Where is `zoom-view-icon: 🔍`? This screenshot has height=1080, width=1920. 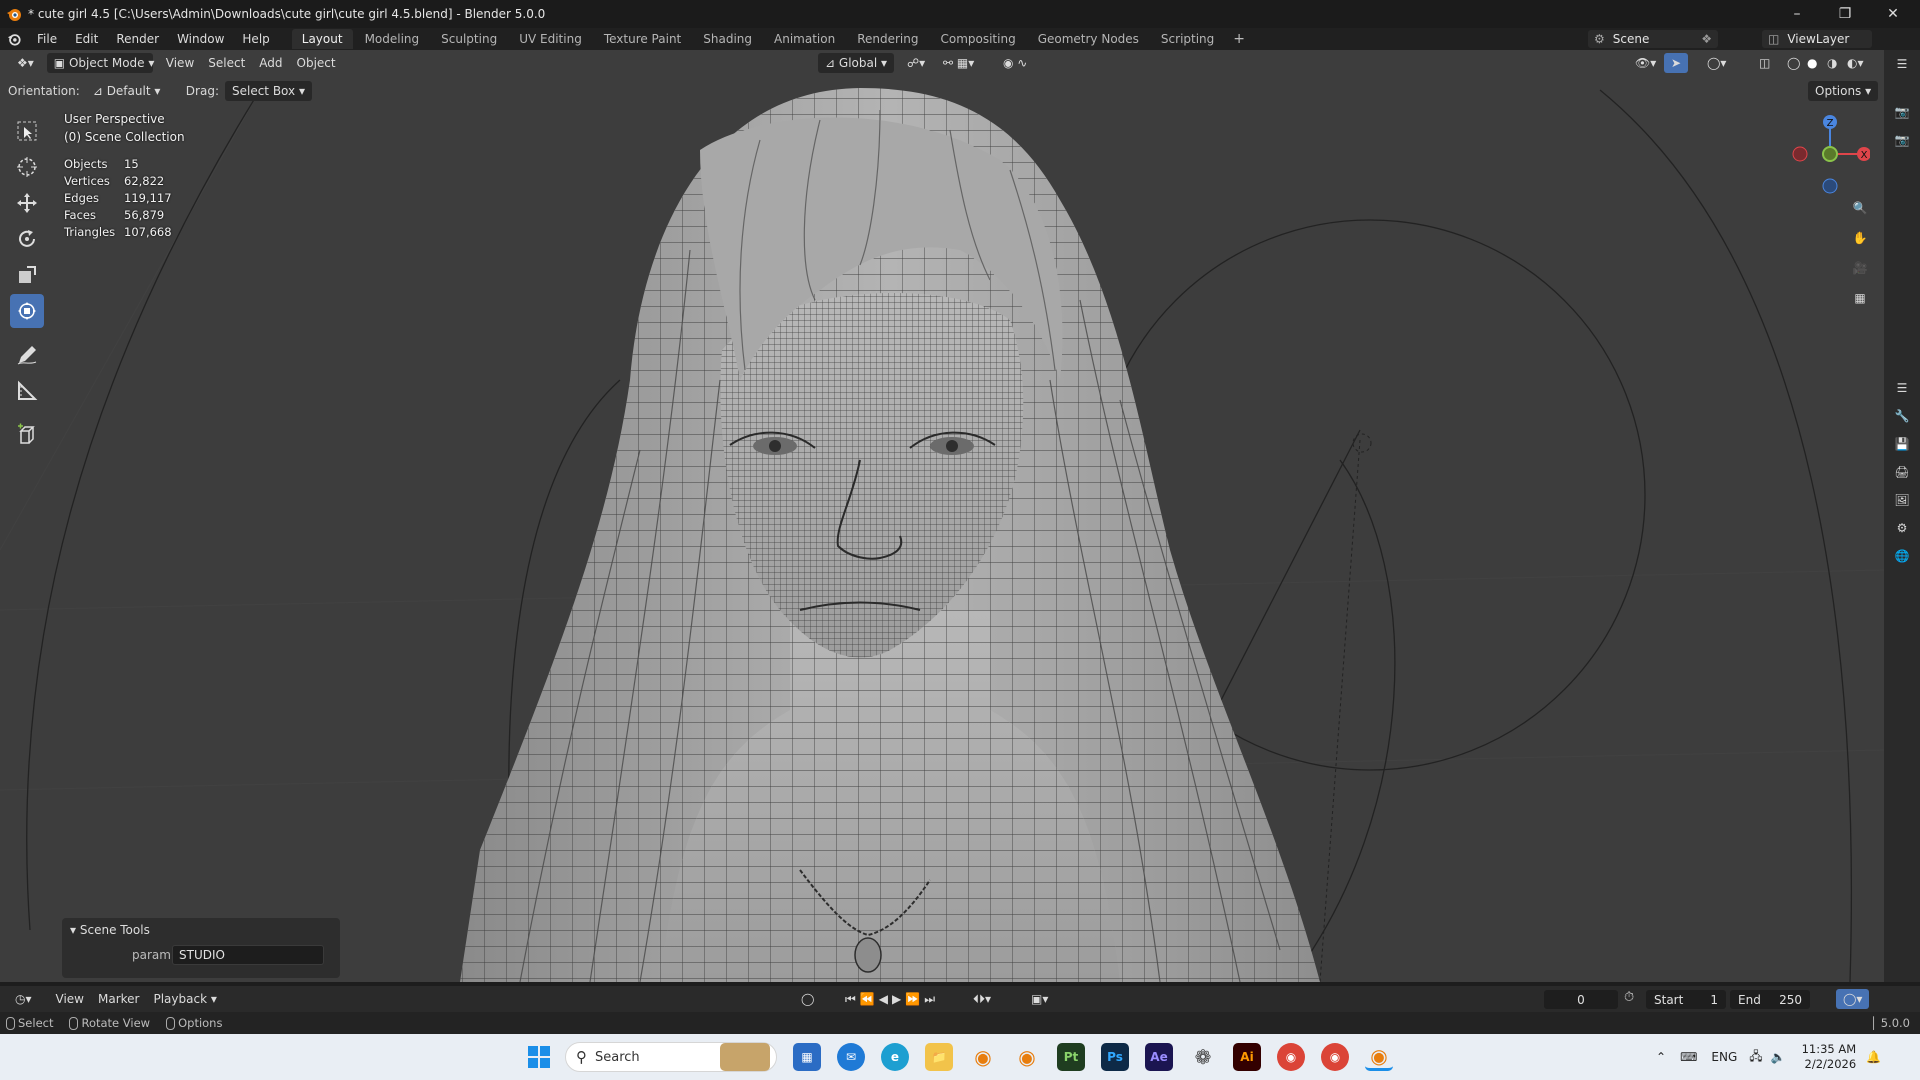 zoom-view-icon: 🔍 is located at coordinates (1860, 208).